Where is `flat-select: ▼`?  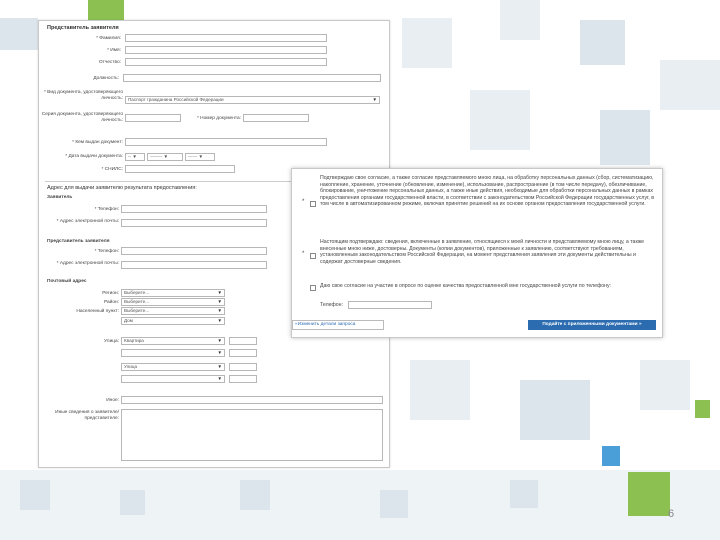
flat-select: ▼ is located at coordinates (173, 379).